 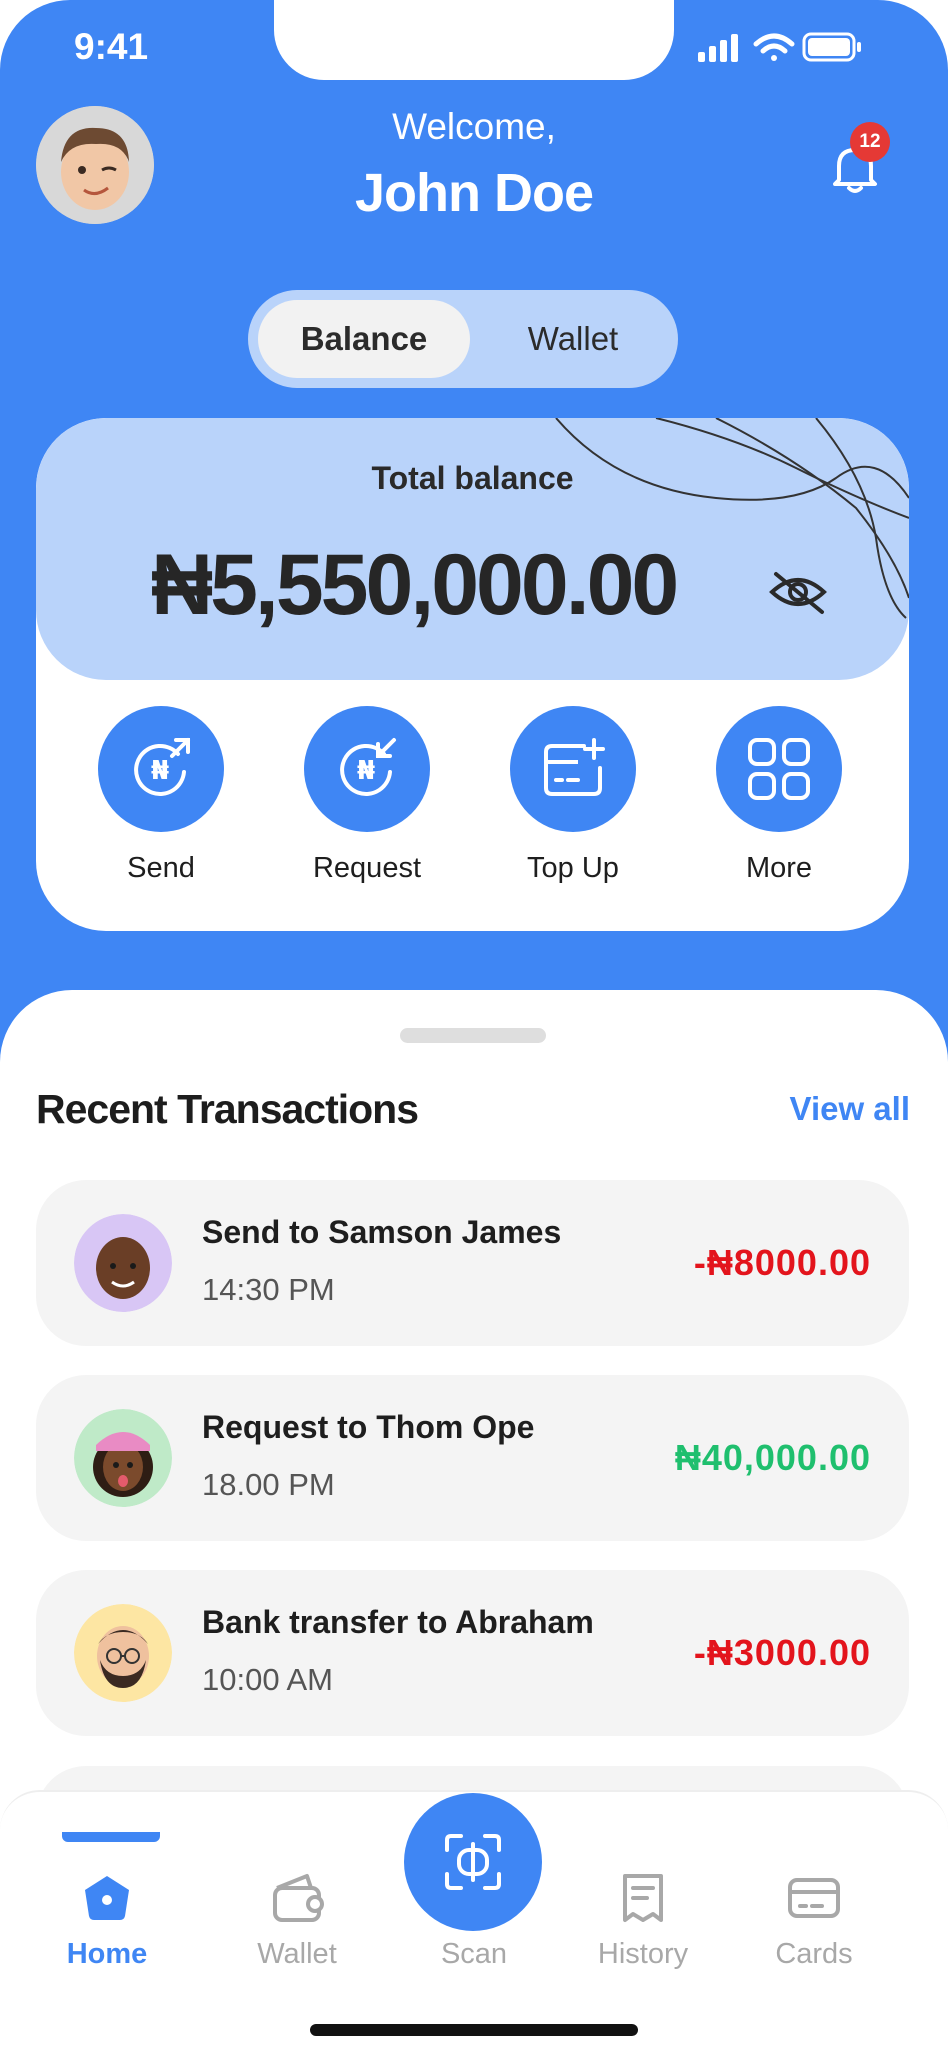 I want to click on card-icon, so click(x=814, y=1898).